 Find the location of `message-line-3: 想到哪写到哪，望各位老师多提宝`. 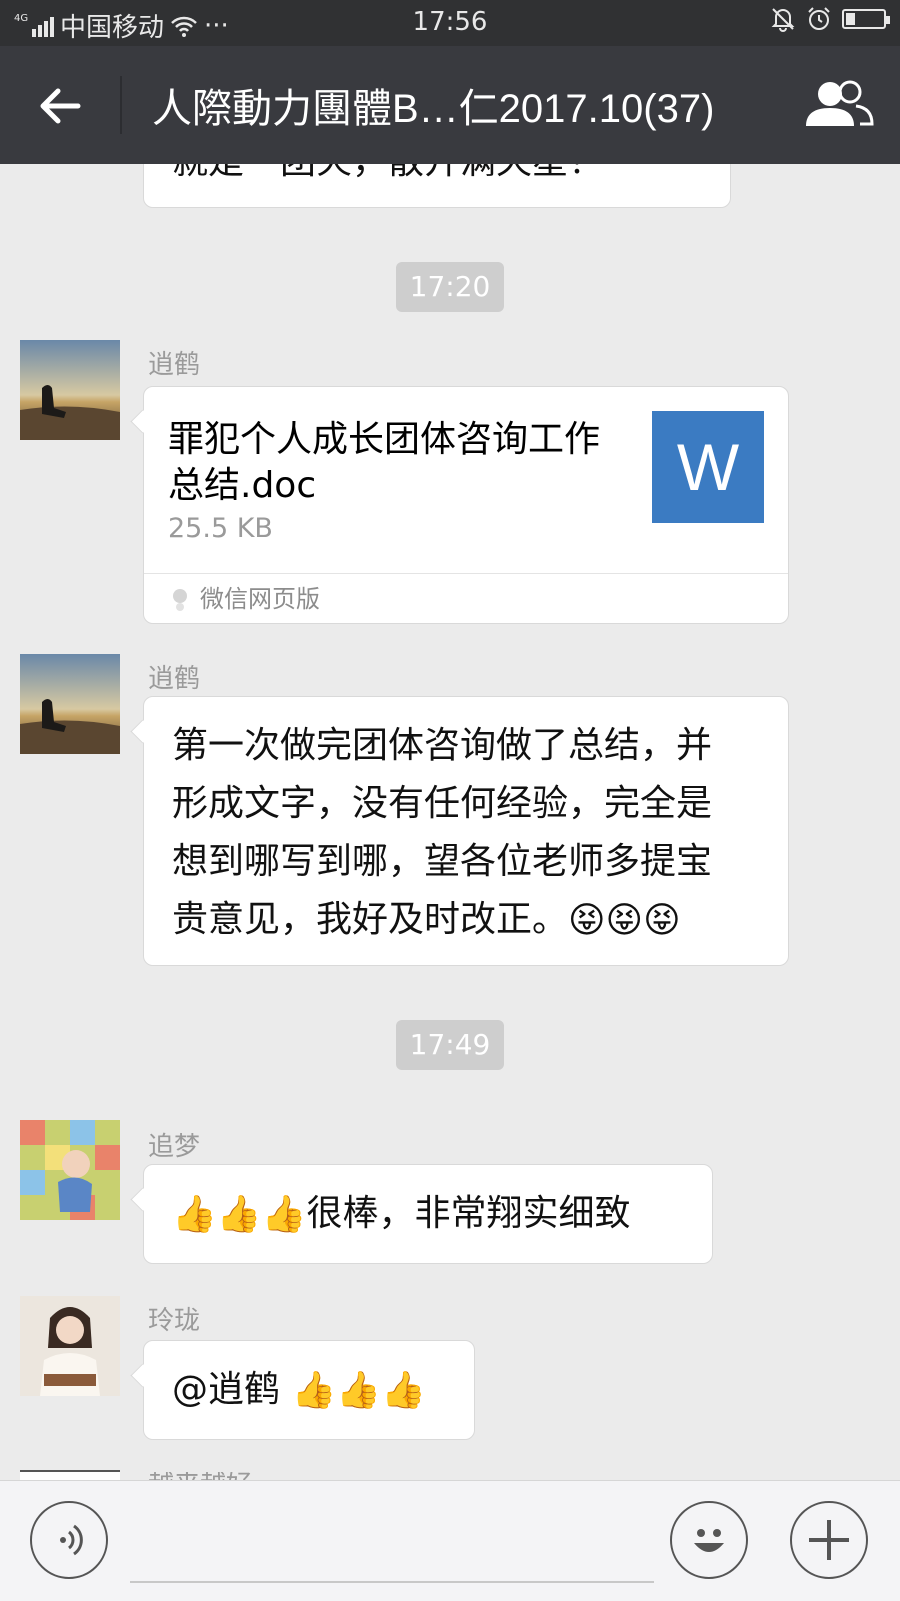

message-line-3: 想到哪写到哪，望各位老师多提宝 is located at coordinates (442, 861).